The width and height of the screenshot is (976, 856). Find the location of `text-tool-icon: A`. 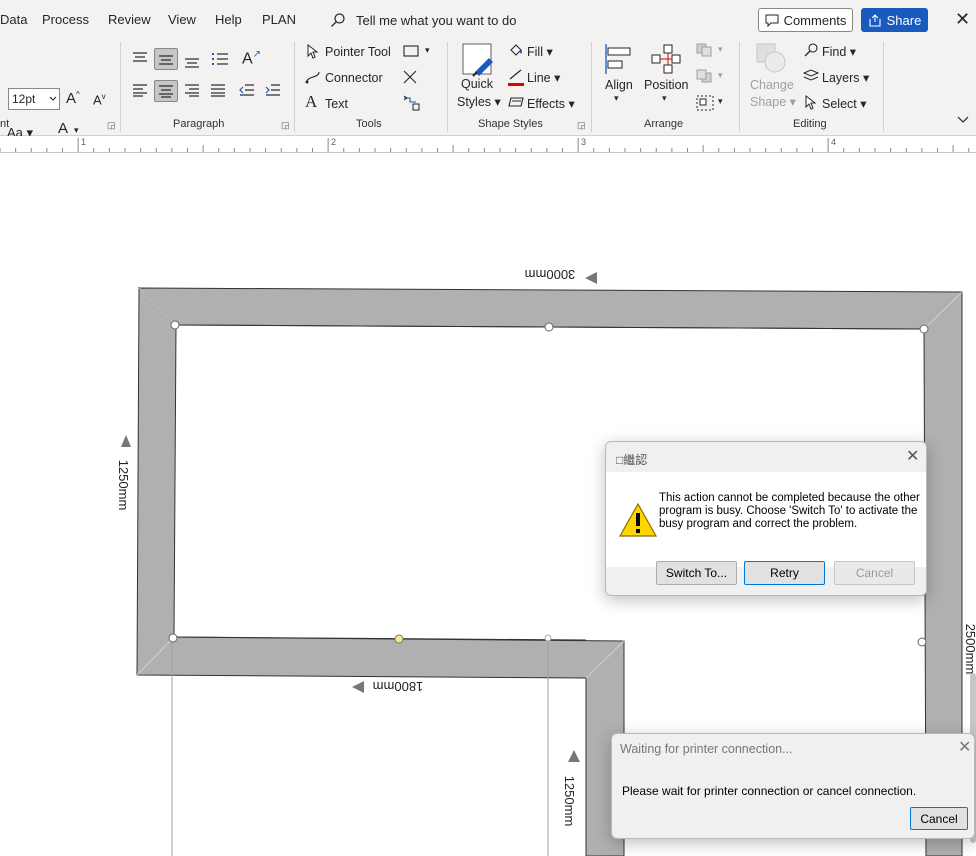

text-tool-icon: A is located at coordinates (311, 101).